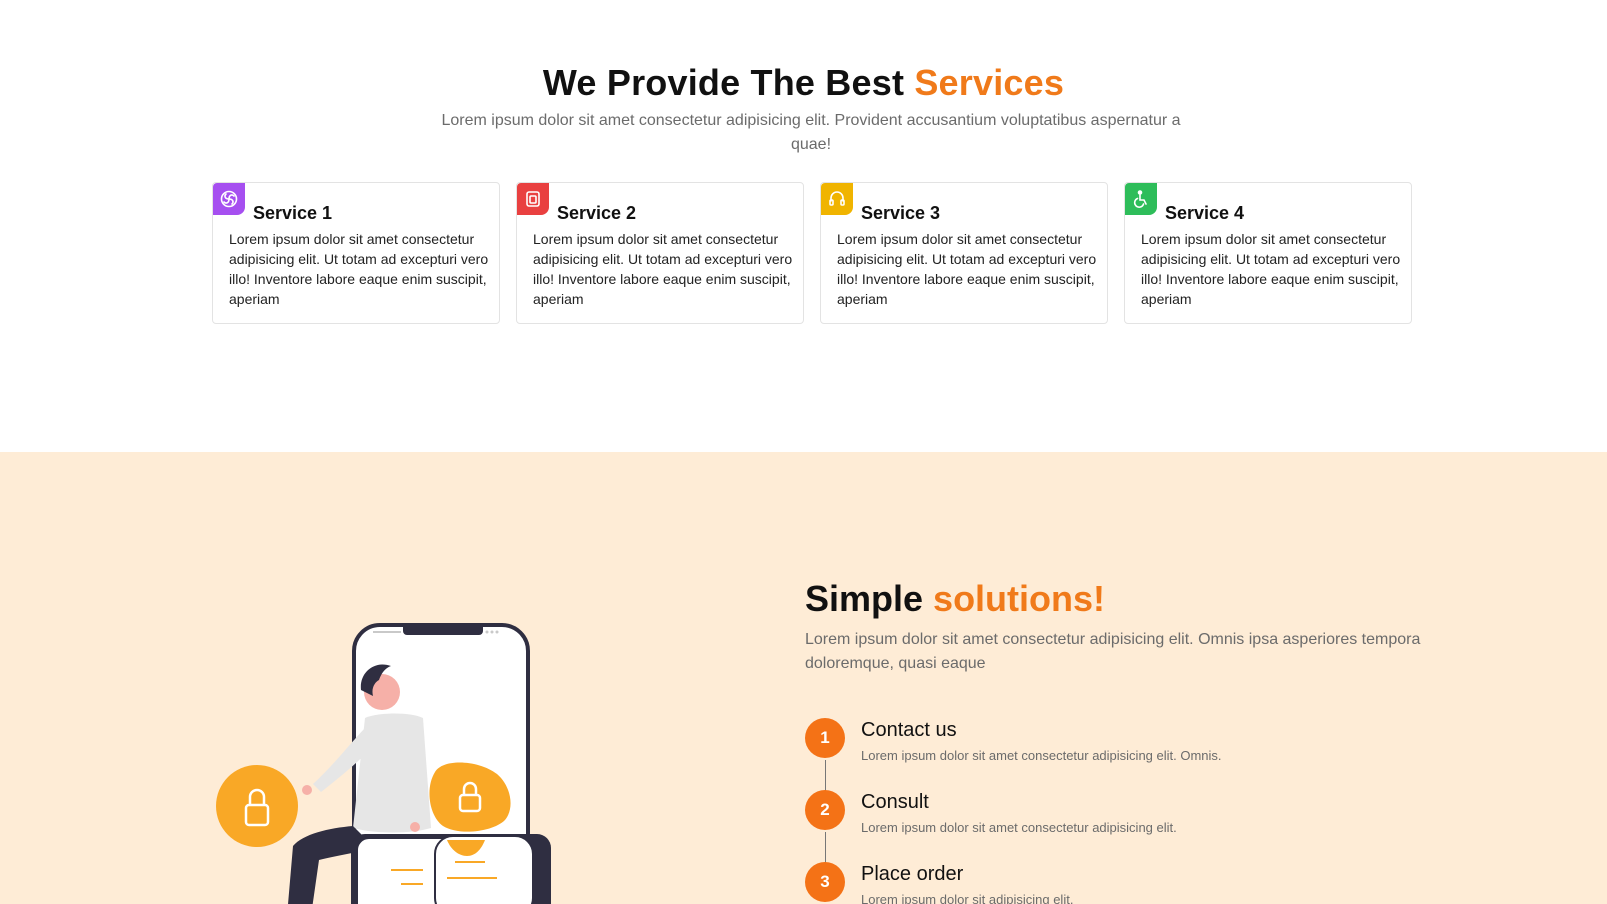 The height and width of the screenshot is (904, 1607). I want to click on services-heading-accent: Services, so click(989, 82).